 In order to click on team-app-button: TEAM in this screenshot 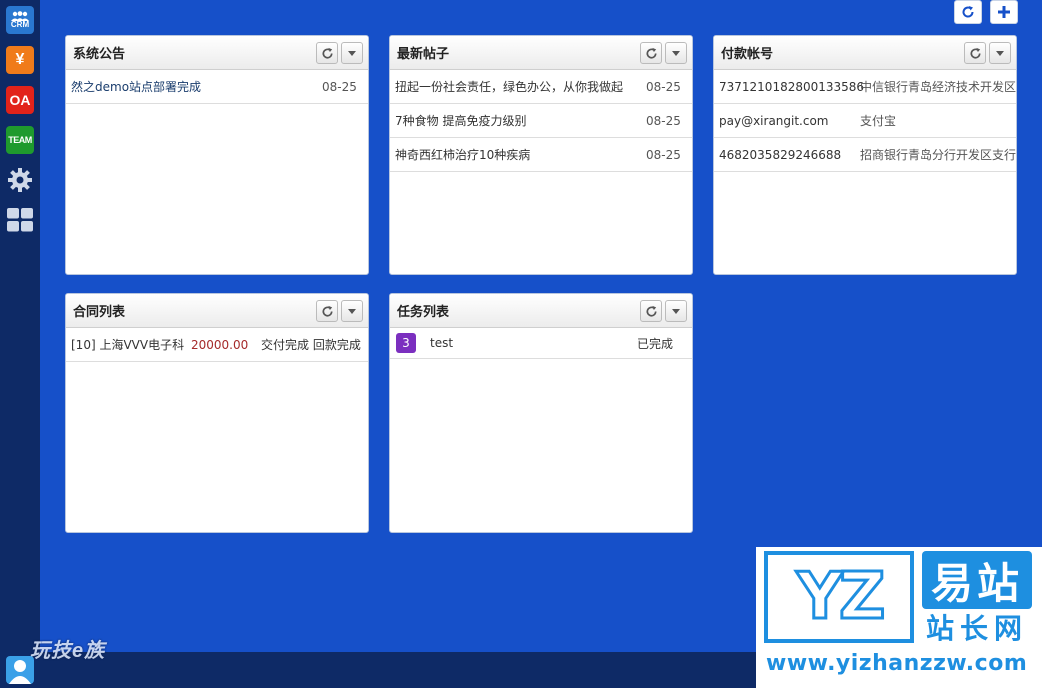, I will do `click(20, 140)`.